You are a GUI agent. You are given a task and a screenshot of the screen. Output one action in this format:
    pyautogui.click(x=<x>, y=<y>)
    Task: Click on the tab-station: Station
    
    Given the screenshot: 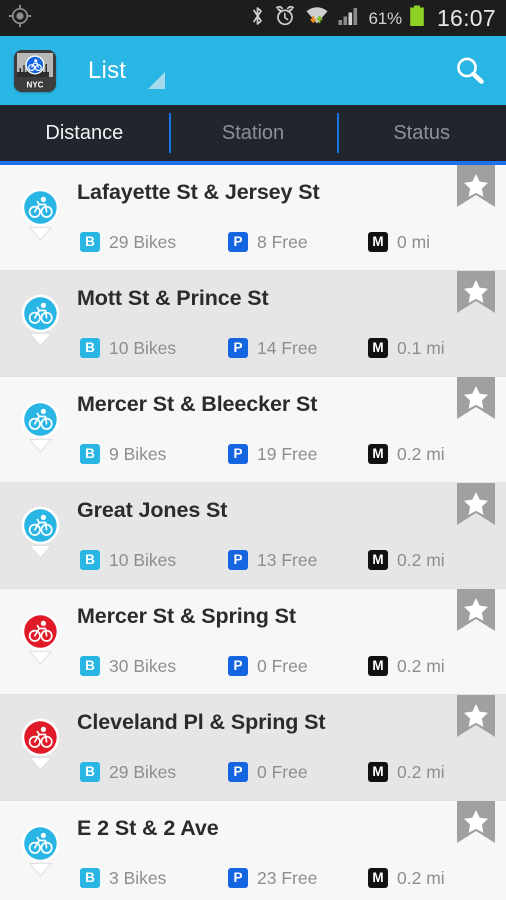 What is the action you would take?
    pyautogui.click(x=253, y=133)
    